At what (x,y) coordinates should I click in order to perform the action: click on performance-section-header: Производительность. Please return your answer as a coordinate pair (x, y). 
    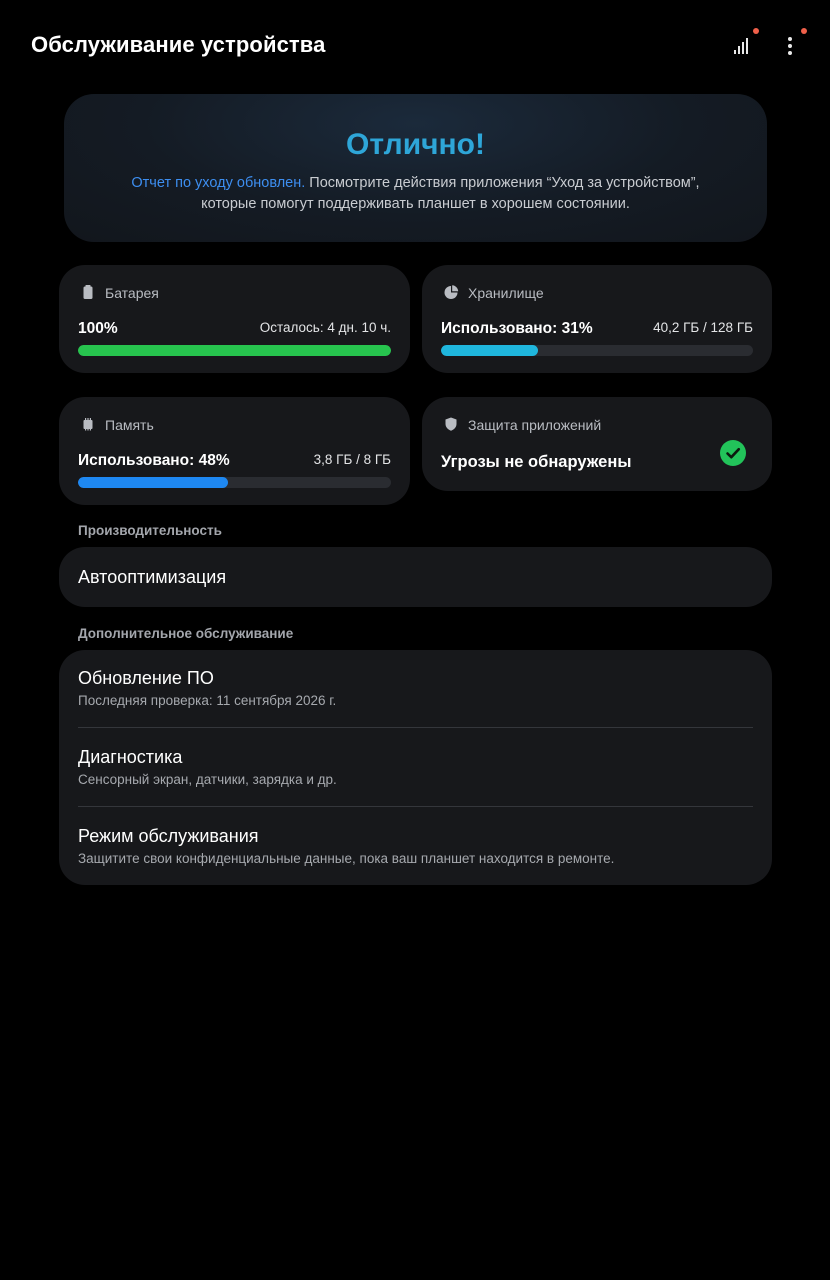
    Looking at the image, I should click on (150, 530).